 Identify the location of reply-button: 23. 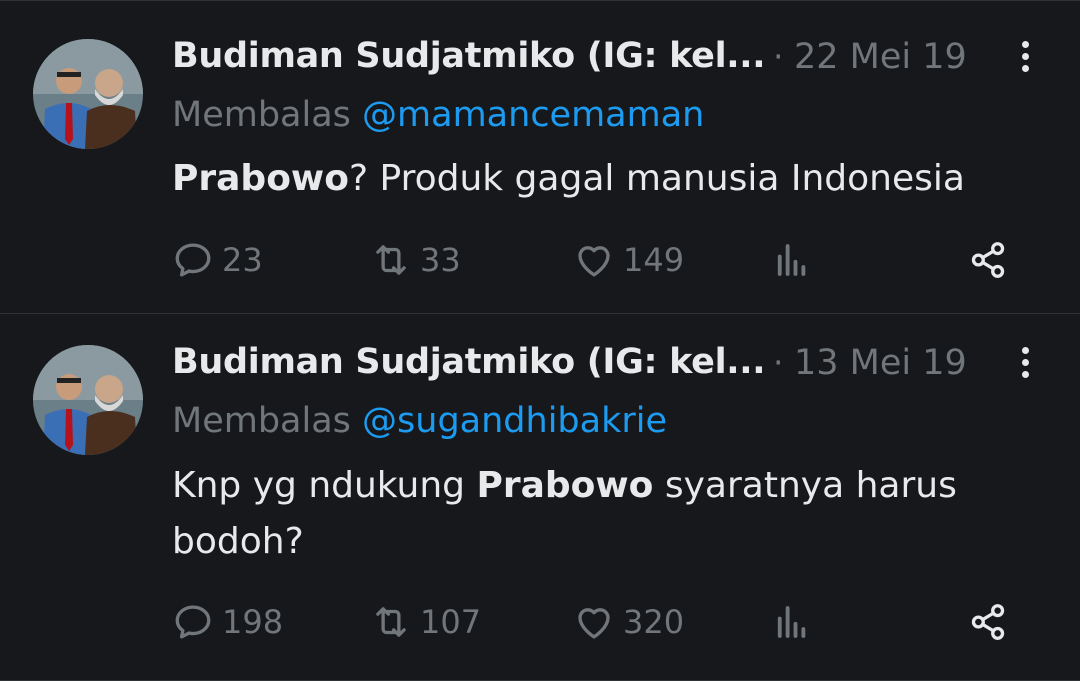
(217, 260).